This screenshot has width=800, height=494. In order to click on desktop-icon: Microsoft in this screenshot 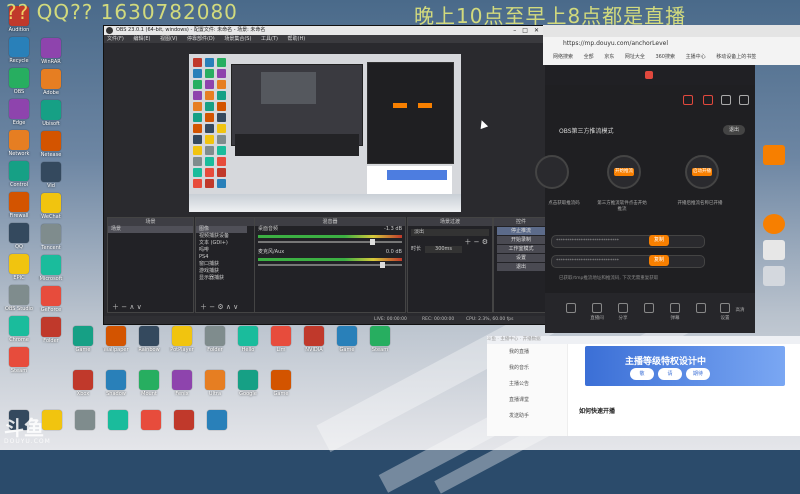, I will do `click(51, 271)`.